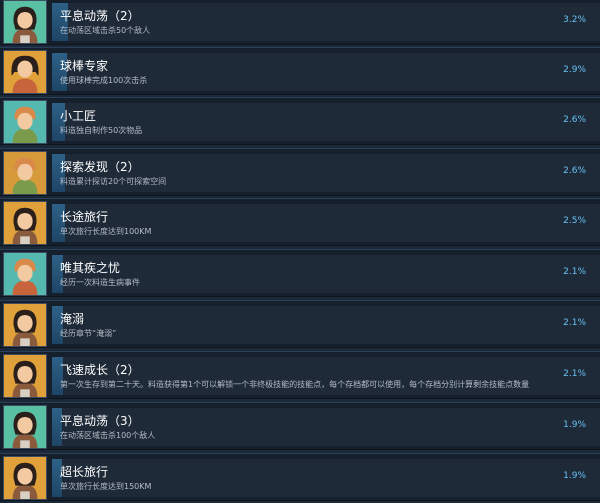 This screenshot has height=503, width=600. What do you see at coordinates (100, 282) in the screenshot?
I see `achievement-description: 经历一次料造生病事件` at bounding box center [100, 282].